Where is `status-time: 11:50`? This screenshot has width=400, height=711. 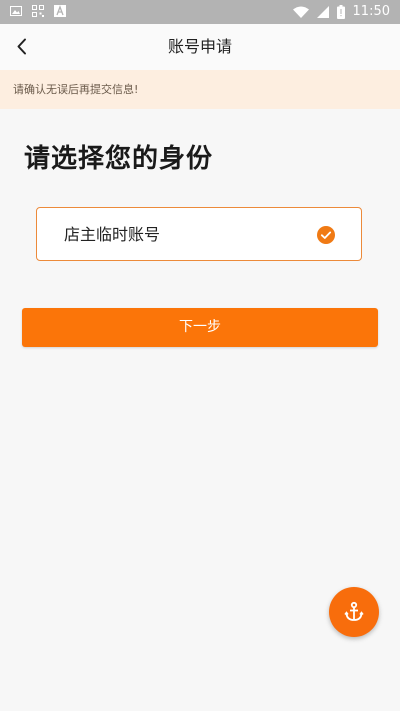
status-time: 11:50 is located at coordinates (371, 11).